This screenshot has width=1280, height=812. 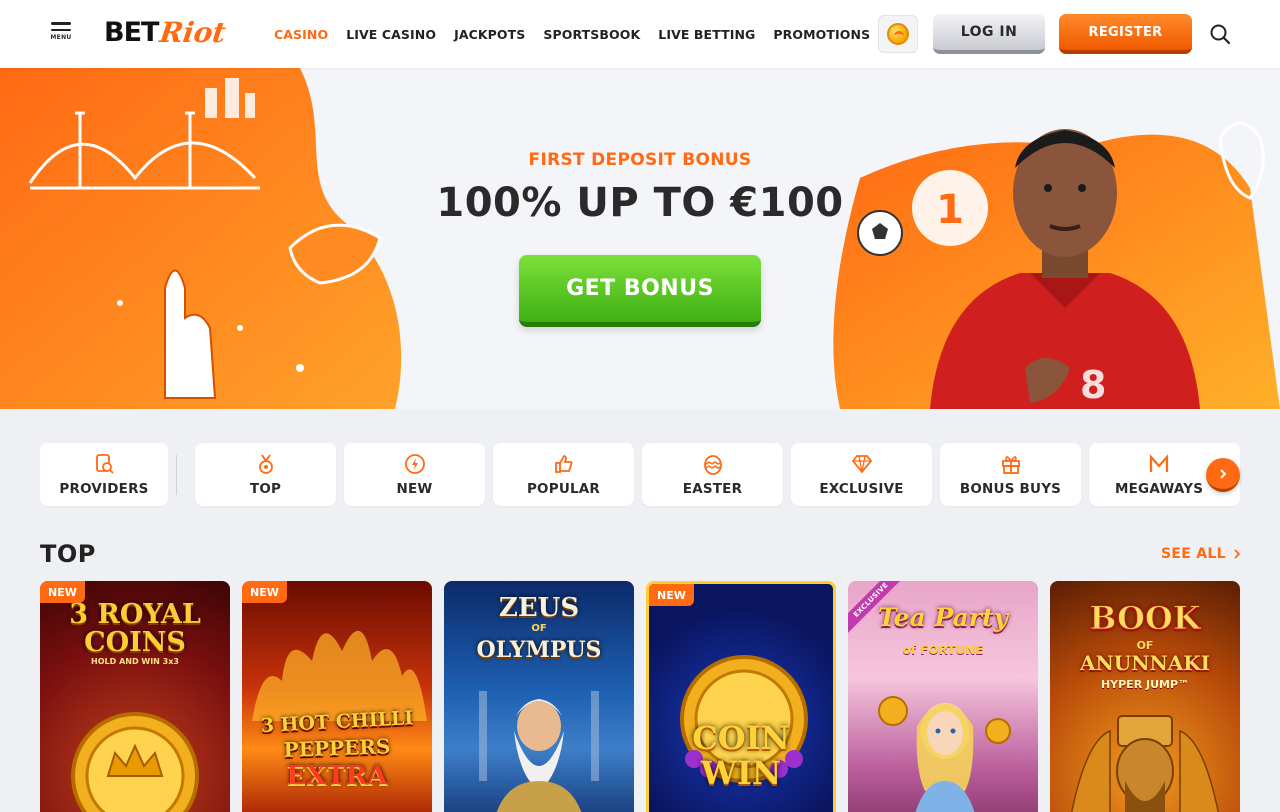 I want to click on section-title: TOP, so click(x=68, y=554).